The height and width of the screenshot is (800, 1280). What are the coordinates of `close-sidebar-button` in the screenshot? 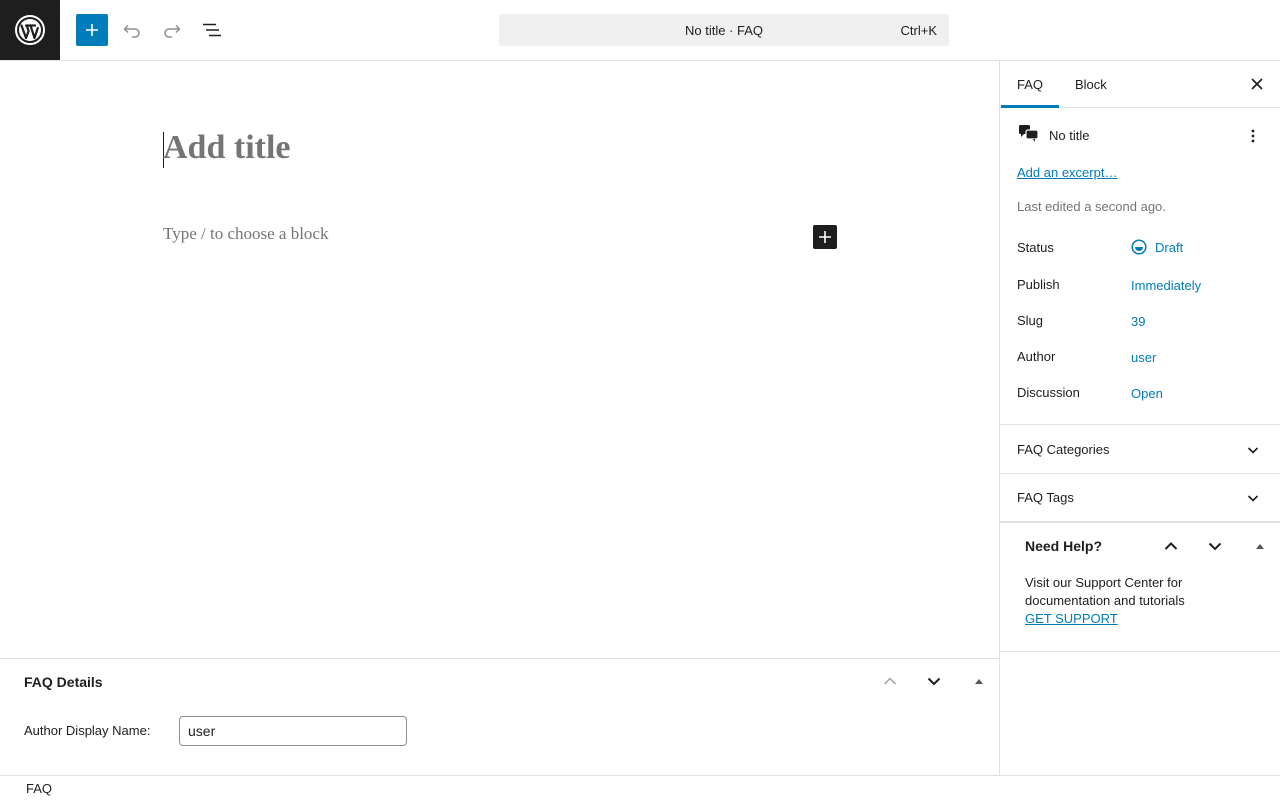 It's located at (1257, 84).